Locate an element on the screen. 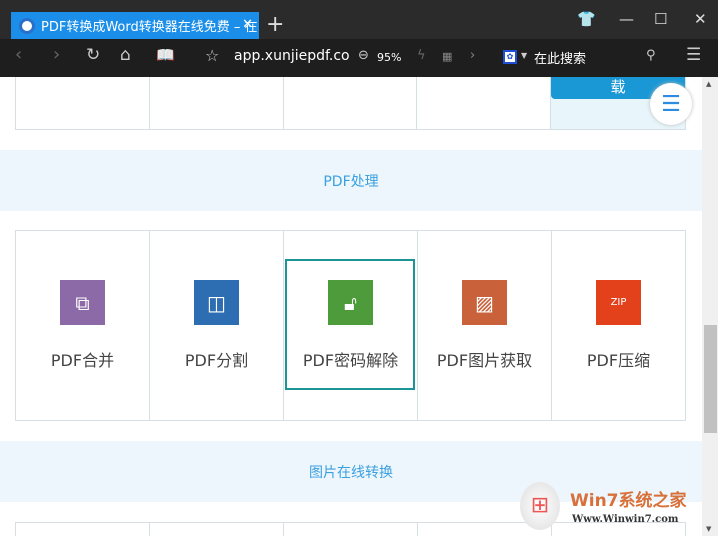 The height and width of the screenshot is (536, 718). skin-icon: 👕 is located at coordinates (586, 19).